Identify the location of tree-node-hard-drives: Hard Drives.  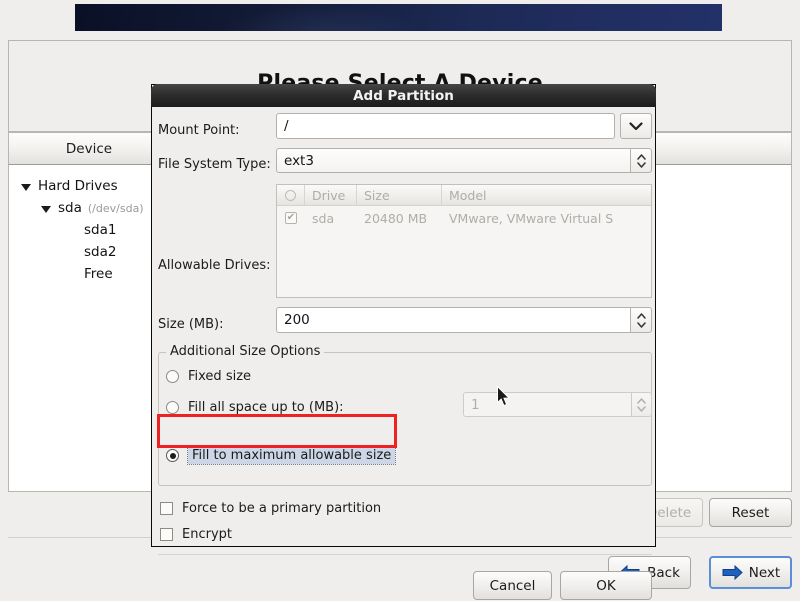
(69, 186).